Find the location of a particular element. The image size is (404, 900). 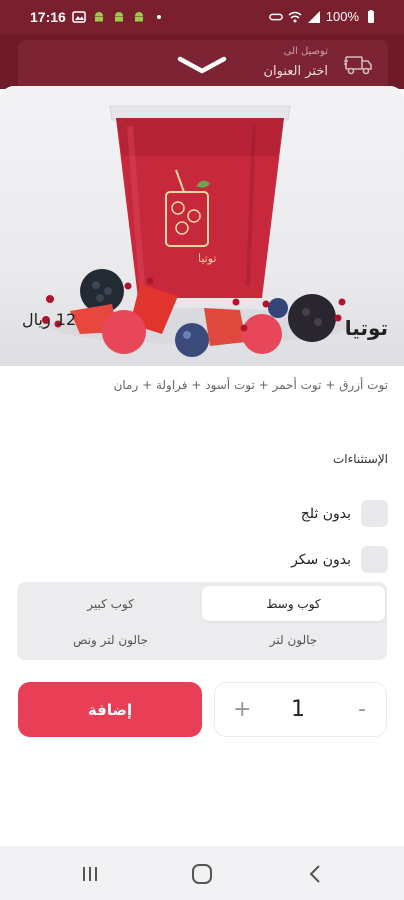

chevron-down-icon is located at coordinates (202, 65).